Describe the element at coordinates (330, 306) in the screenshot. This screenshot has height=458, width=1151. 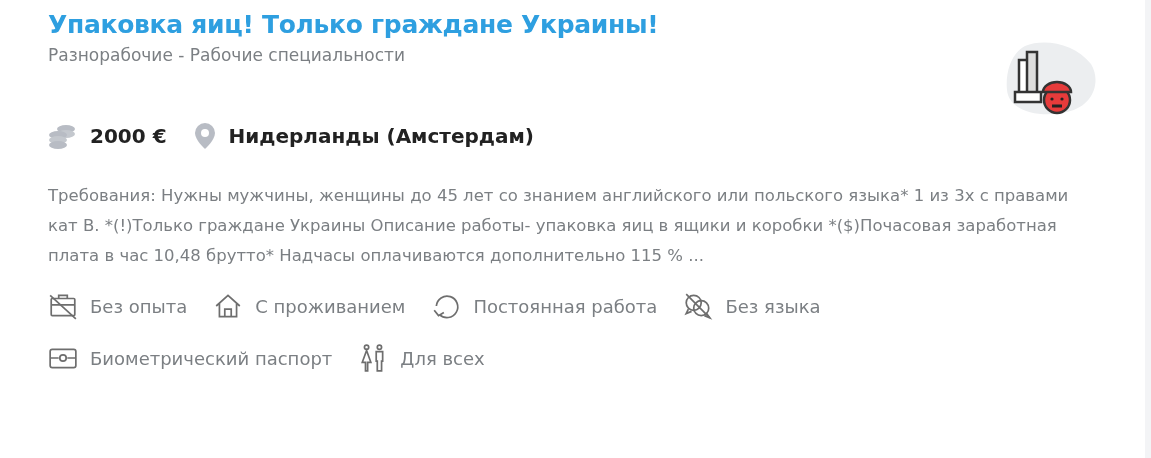
I see `feature-label: С проживанием` at that location.